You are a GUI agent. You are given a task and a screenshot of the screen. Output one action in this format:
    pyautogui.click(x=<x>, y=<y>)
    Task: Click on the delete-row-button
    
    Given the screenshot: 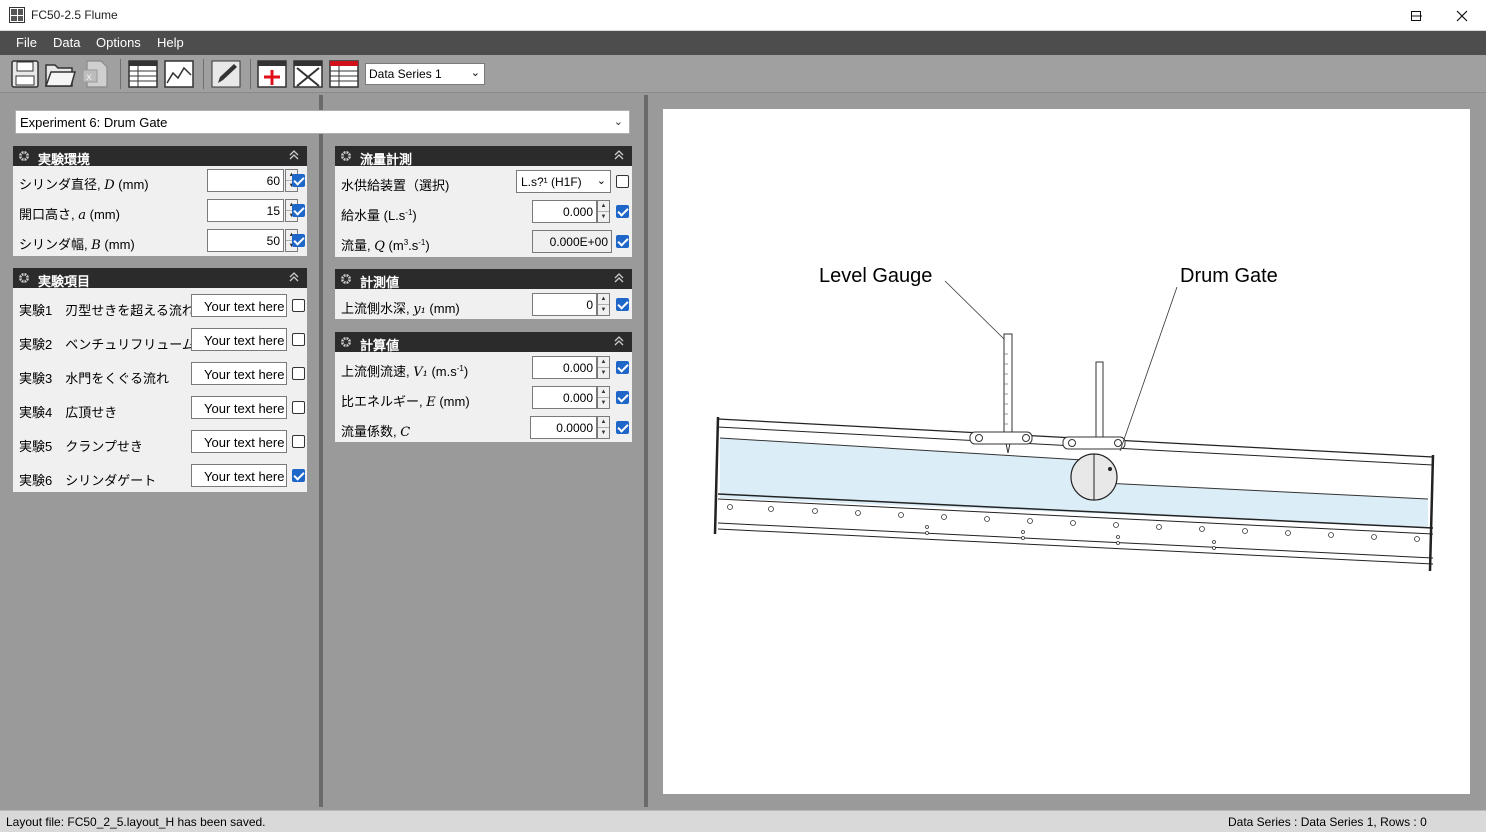 What is the action you would take?
    pyautogui.click(x=308, y=74)
    